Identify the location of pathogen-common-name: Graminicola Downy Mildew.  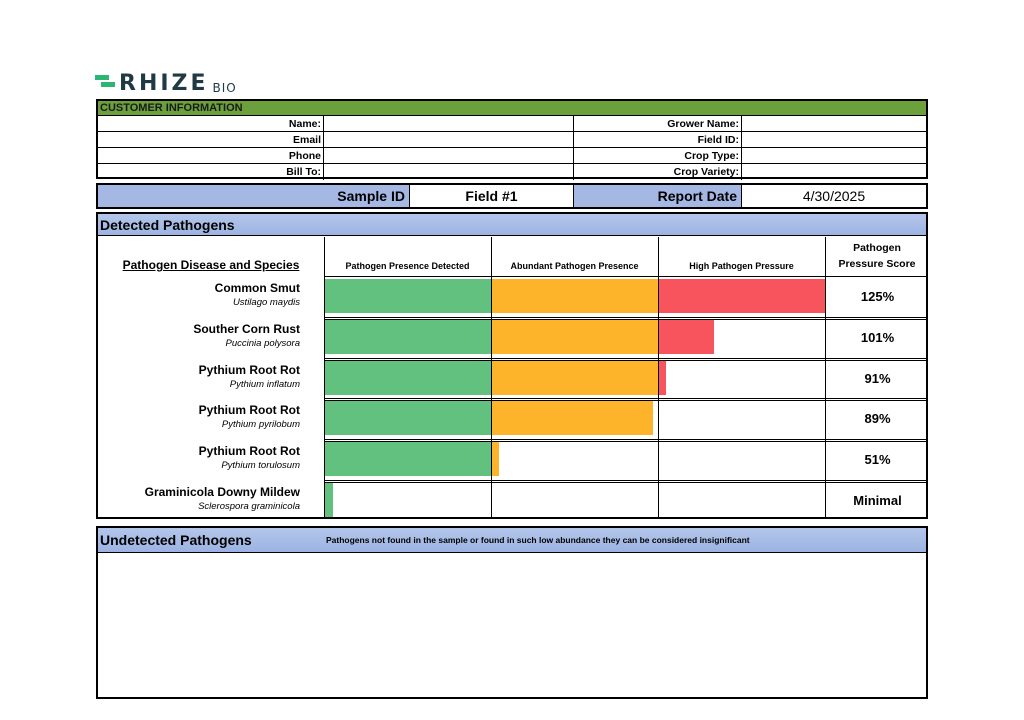
(222, 492).